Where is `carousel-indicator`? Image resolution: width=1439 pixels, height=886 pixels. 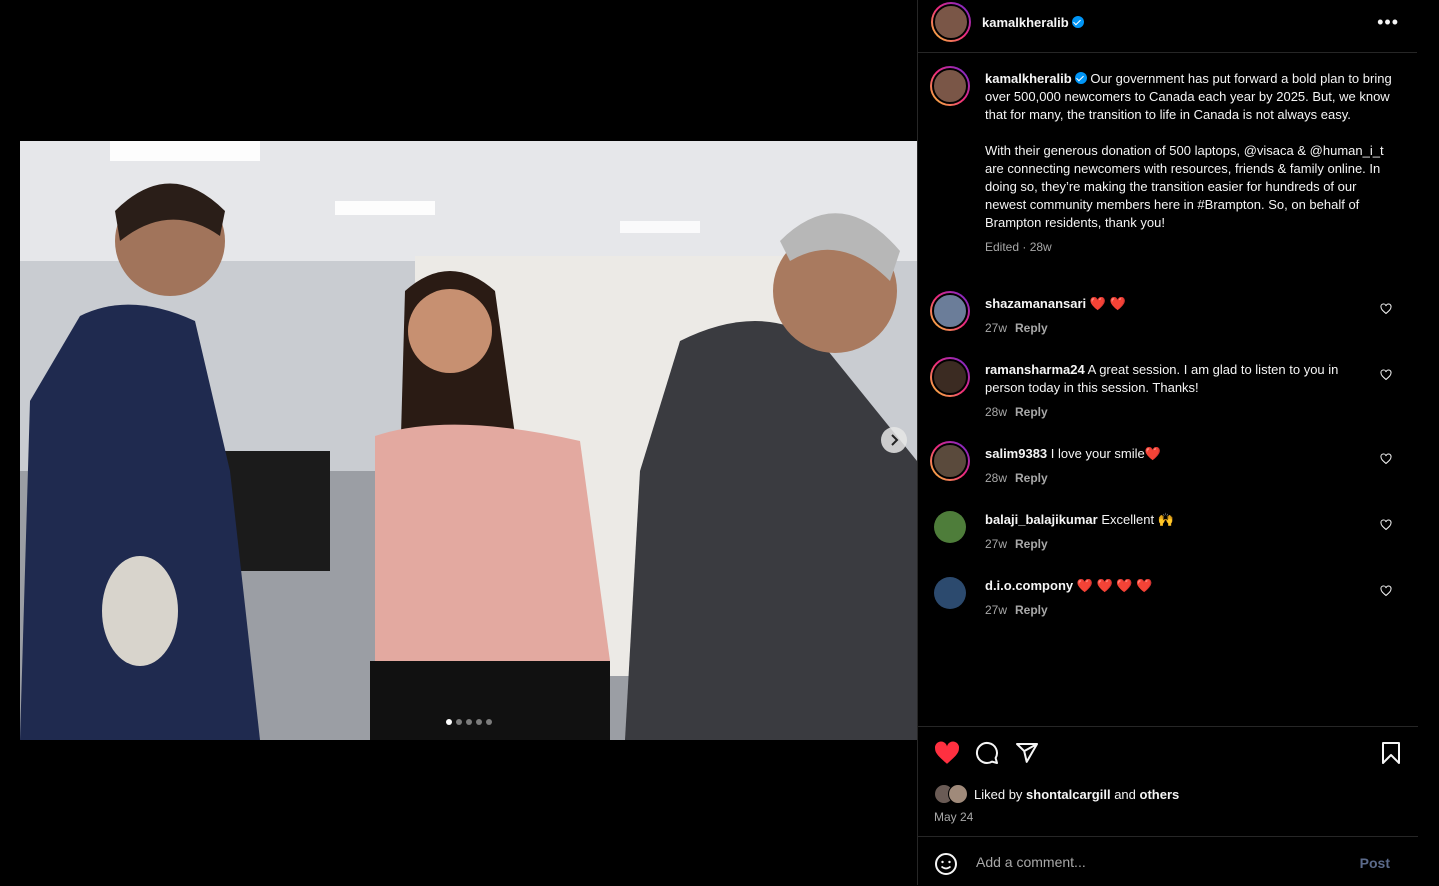 carousel-indicator is located at coordinates (469, 722).